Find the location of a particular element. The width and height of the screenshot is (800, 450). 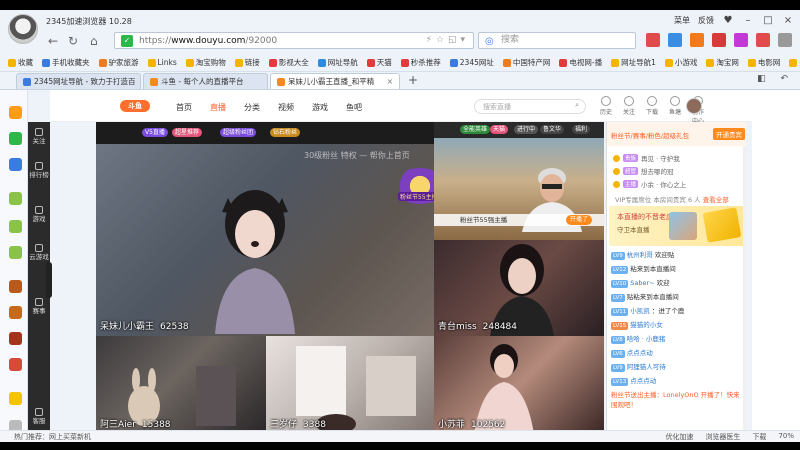

bookmark-item: 链接 is located at coordinates (247, 62).